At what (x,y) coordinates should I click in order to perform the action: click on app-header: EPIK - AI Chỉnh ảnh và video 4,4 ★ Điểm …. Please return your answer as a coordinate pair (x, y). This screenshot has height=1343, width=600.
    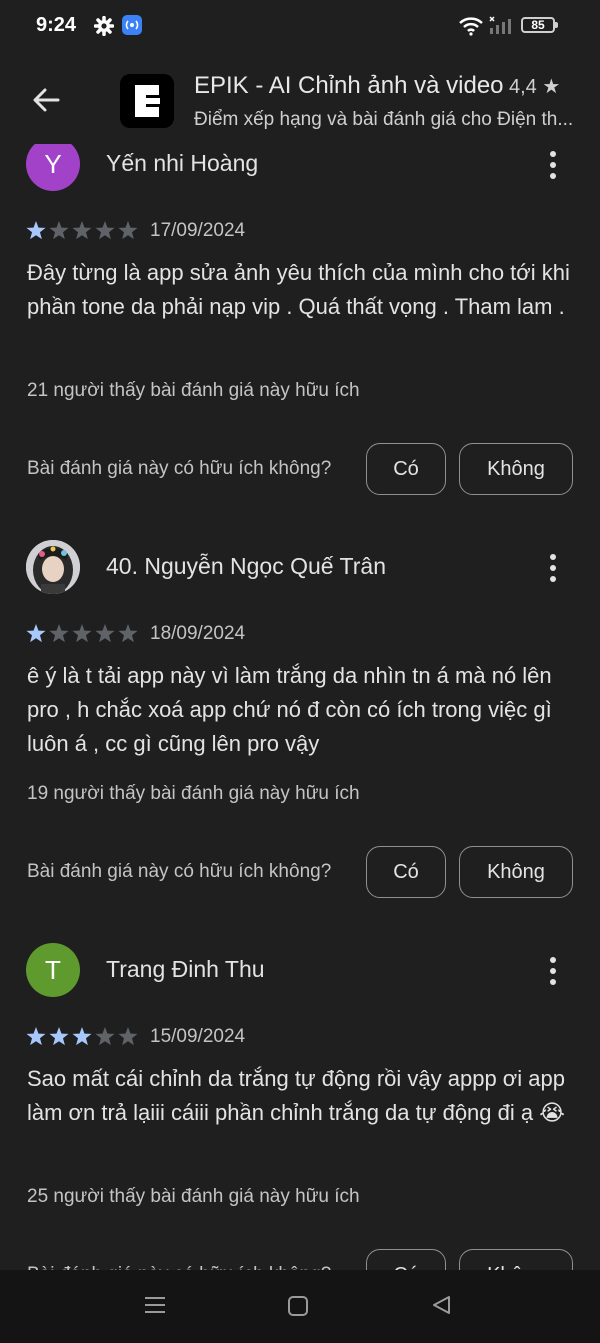
    Looking at the image, I should click on (300, 98).